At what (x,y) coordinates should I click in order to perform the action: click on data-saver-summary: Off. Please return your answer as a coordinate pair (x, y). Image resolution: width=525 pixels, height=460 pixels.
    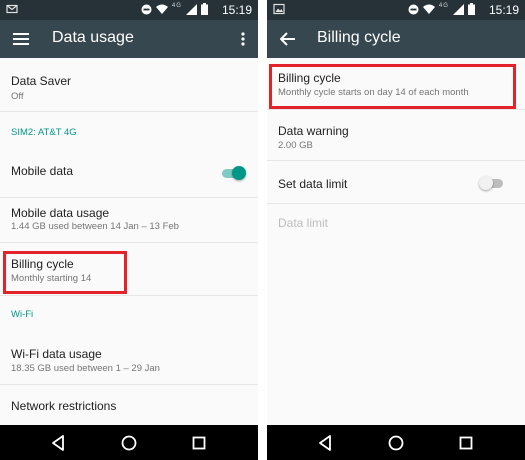
    Looking at the image, I should click on (17, 96).